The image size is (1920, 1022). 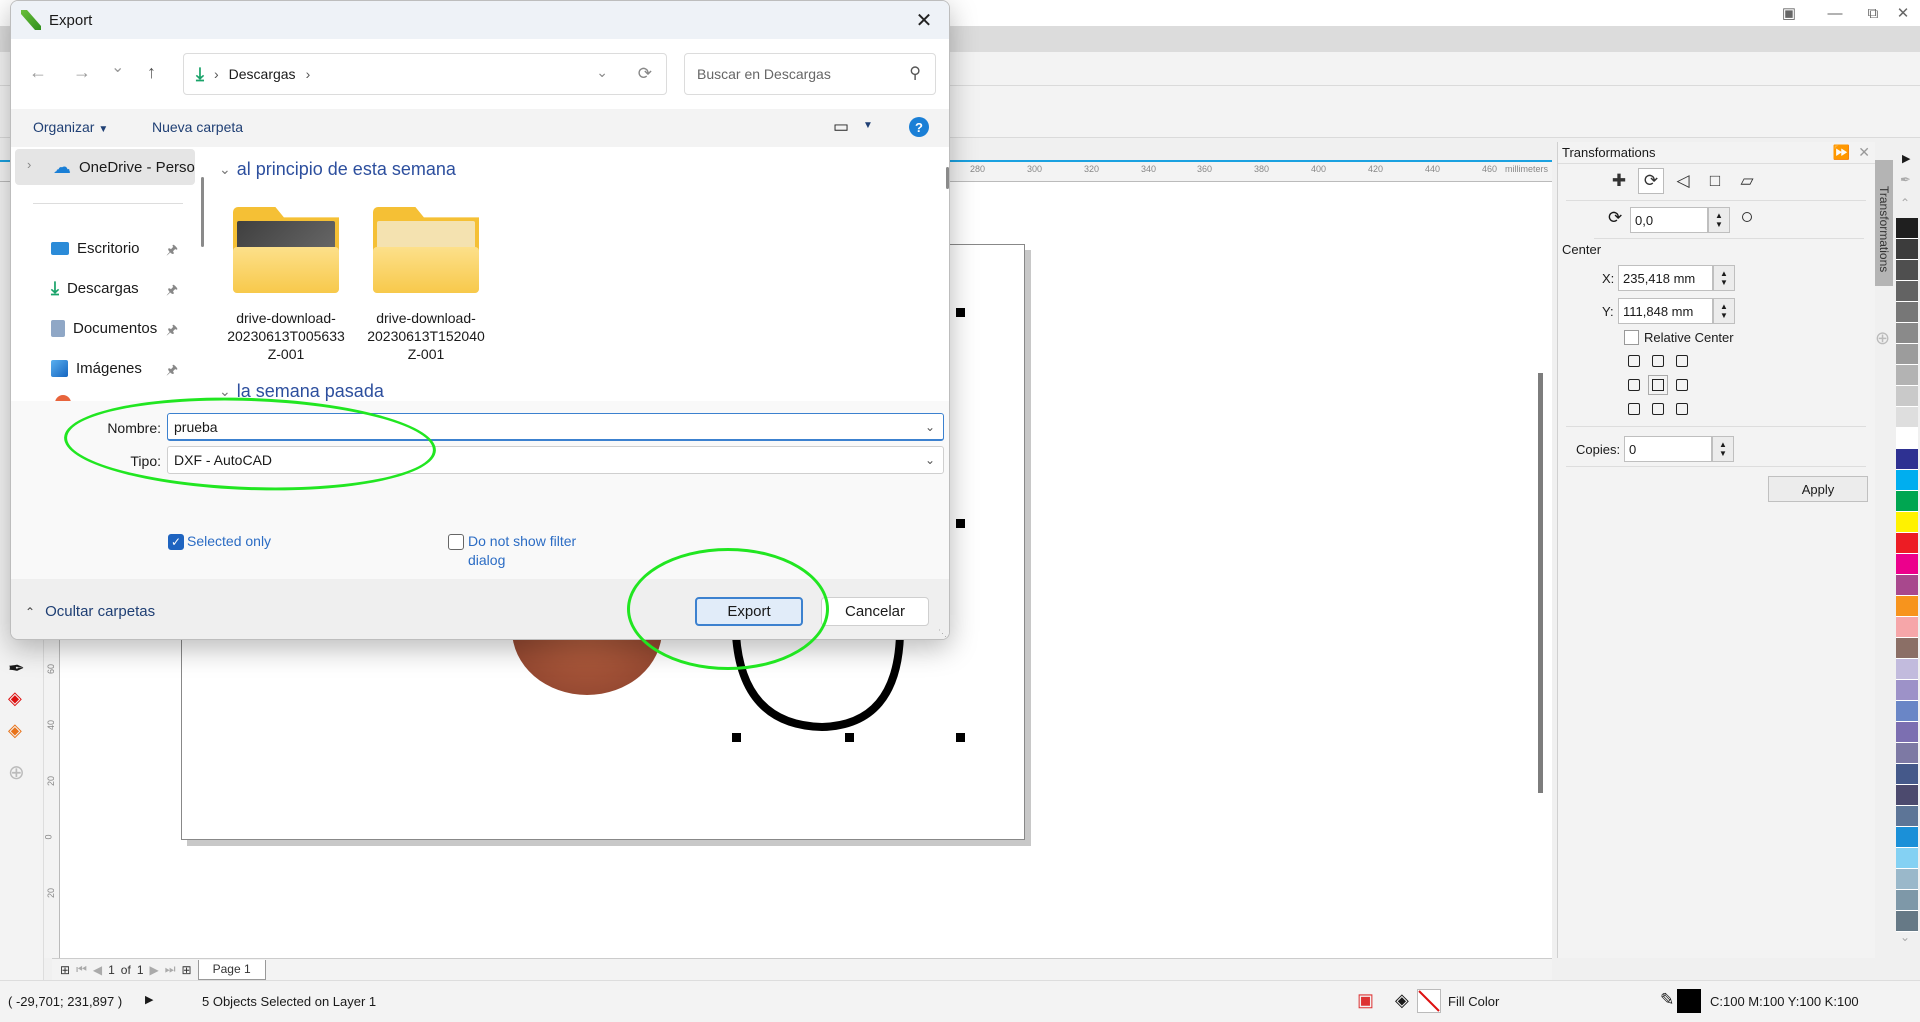 I want to click on back-arrow-icon: ←, so click(x=38, y=72).